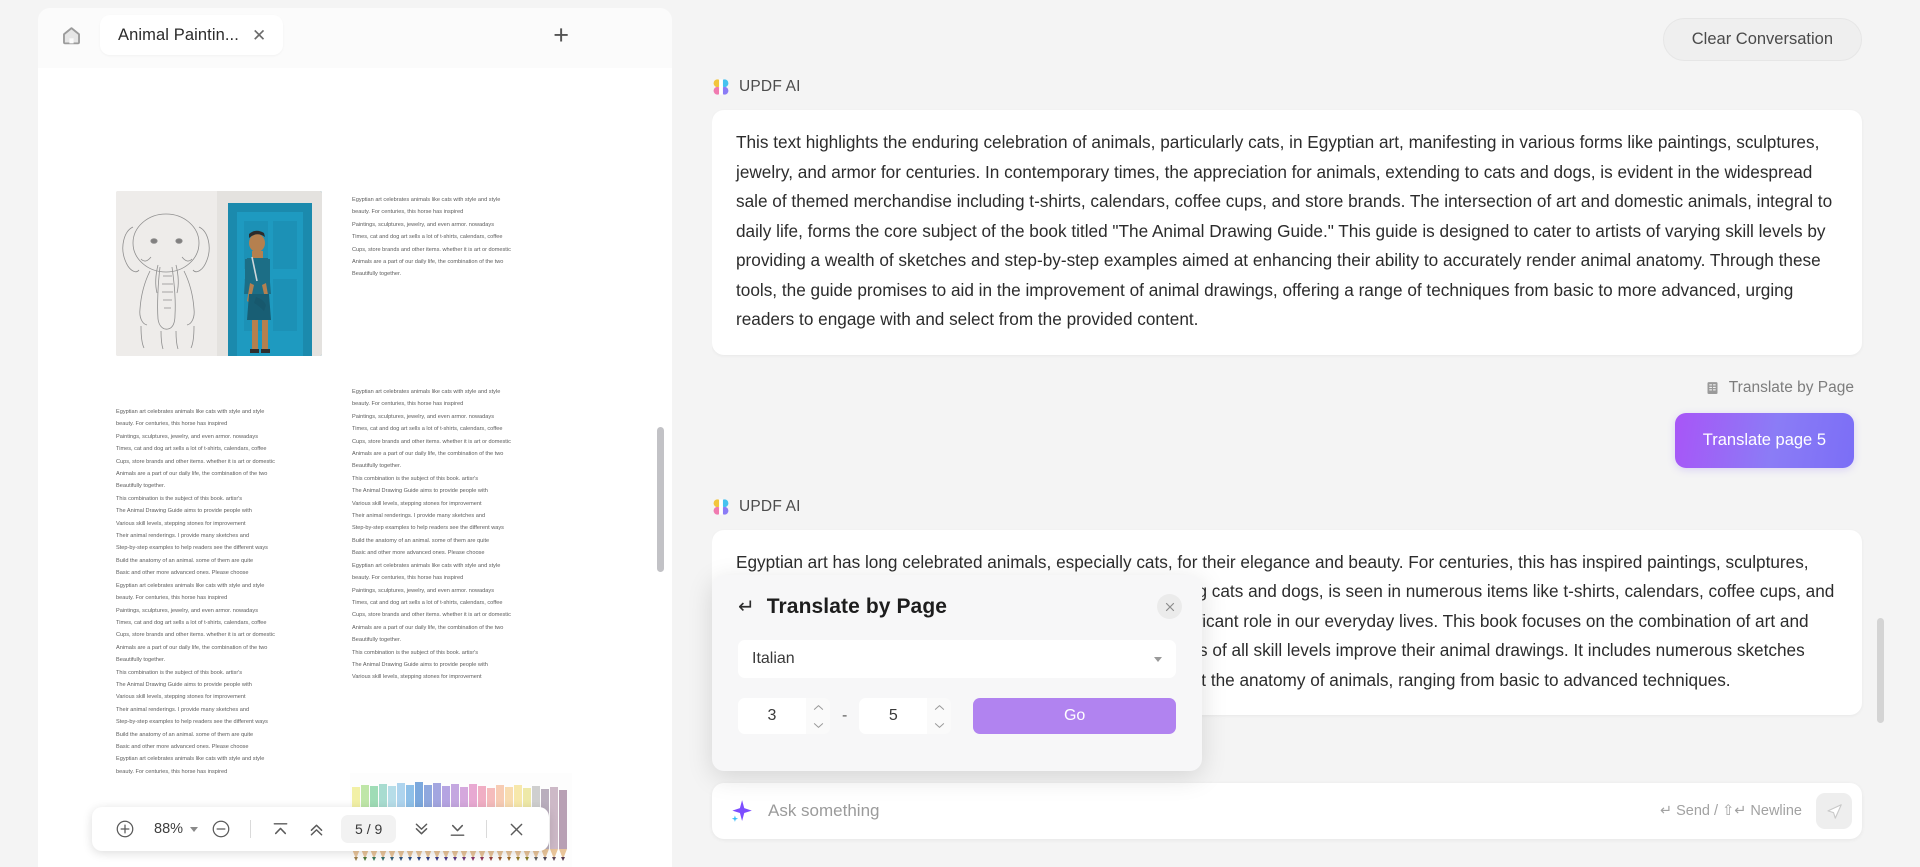  What do you see at coordinates (316, 829) in the screenshot?
I see `previous-page-button` at bounding box center [316, 829].